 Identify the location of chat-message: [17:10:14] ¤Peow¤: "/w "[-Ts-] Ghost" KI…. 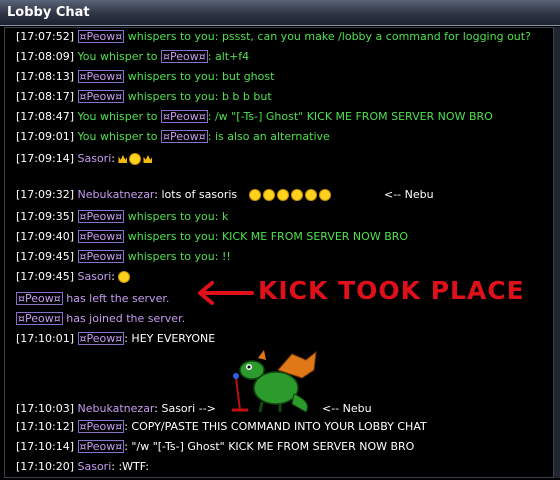
(215, 447).